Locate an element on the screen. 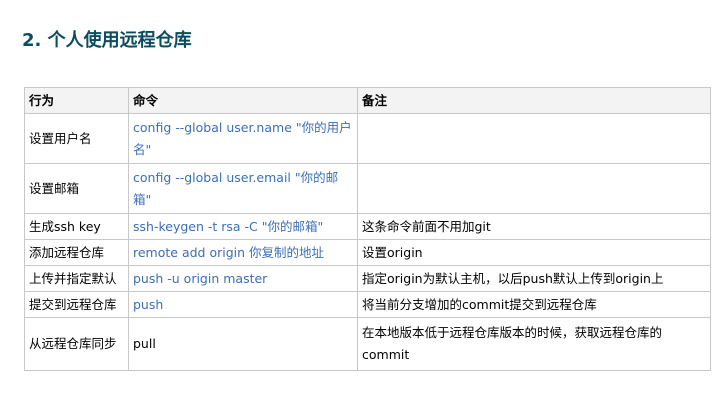  table-row: 添加远程仓库 remote add origin 你复制的地址 设置origin is located at coordinates (367, 252).